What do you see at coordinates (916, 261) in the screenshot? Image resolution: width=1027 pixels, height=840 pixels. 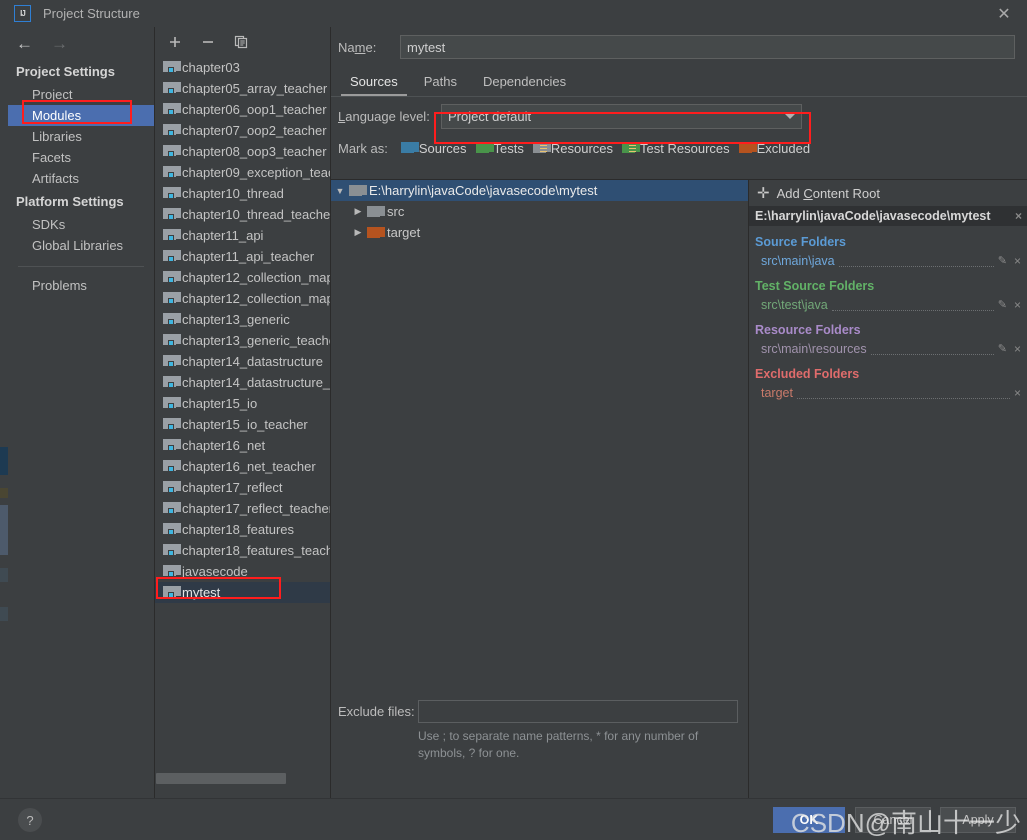 I see `dotted-leader` at bounding box center [916, 261].